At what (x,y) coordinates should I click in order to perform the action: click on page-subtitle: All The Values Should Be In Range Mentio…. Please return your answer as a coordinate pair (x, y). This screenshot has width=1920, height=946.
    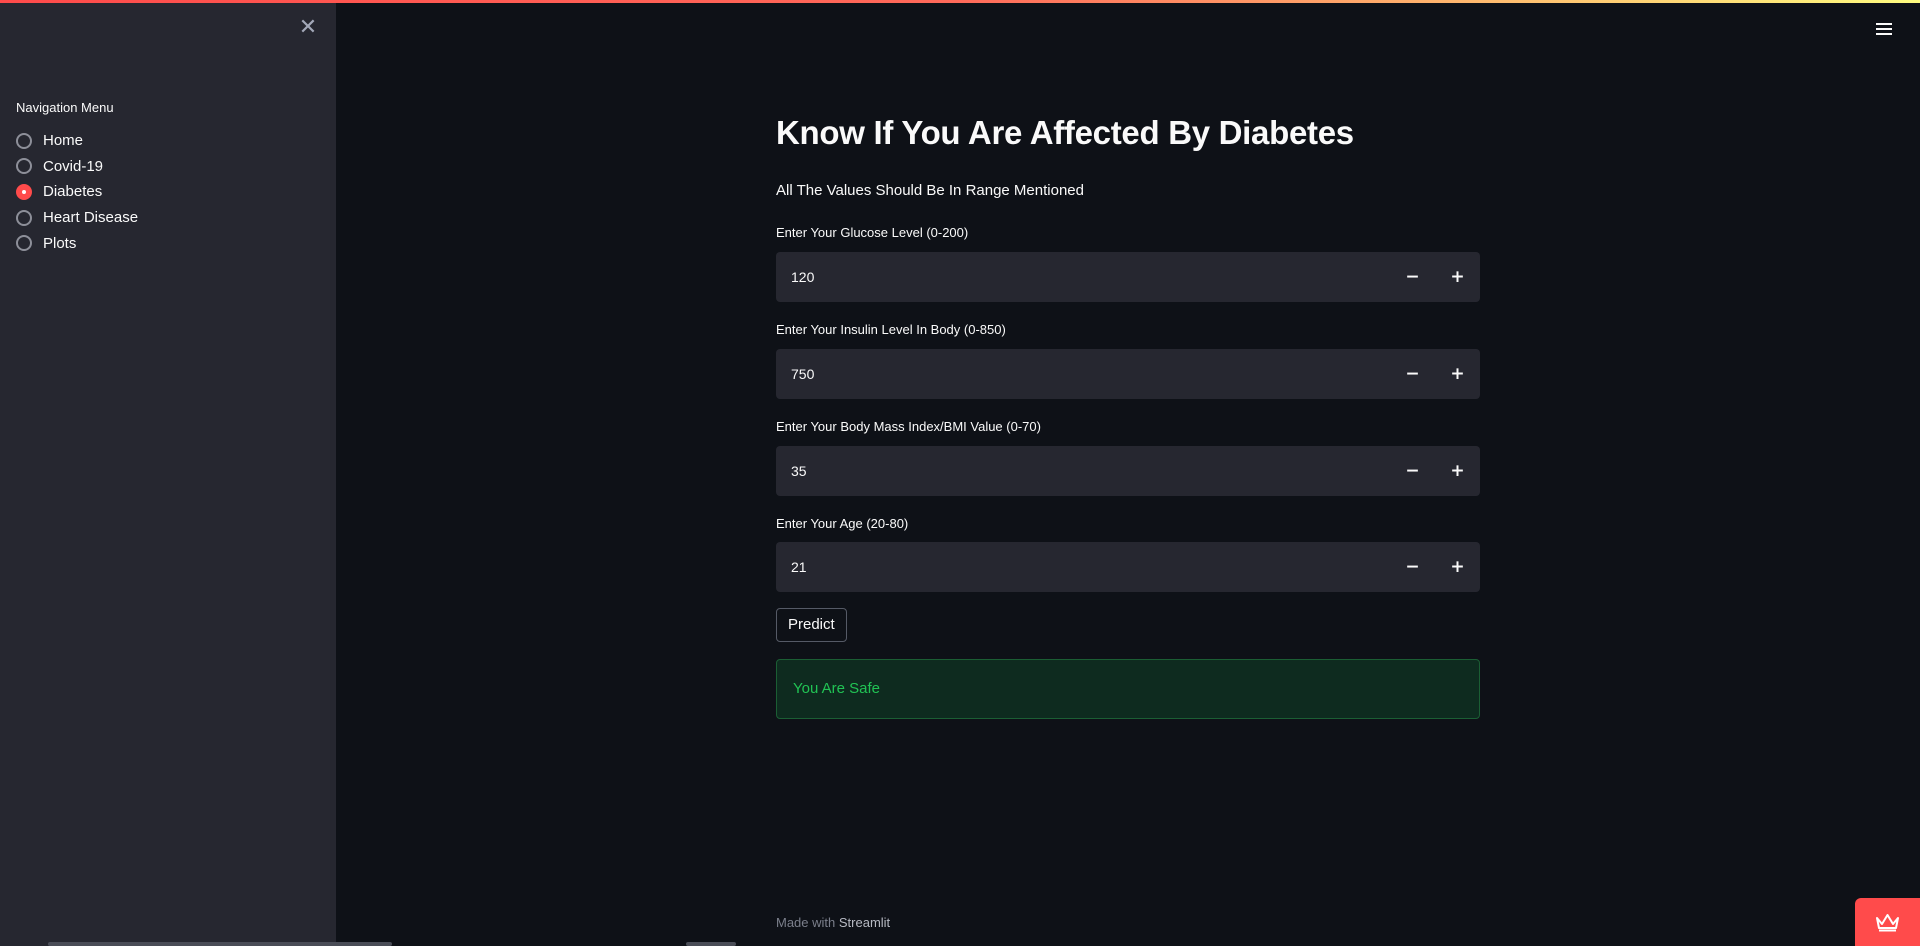
    Looking at the image, I should click on (930, 190).